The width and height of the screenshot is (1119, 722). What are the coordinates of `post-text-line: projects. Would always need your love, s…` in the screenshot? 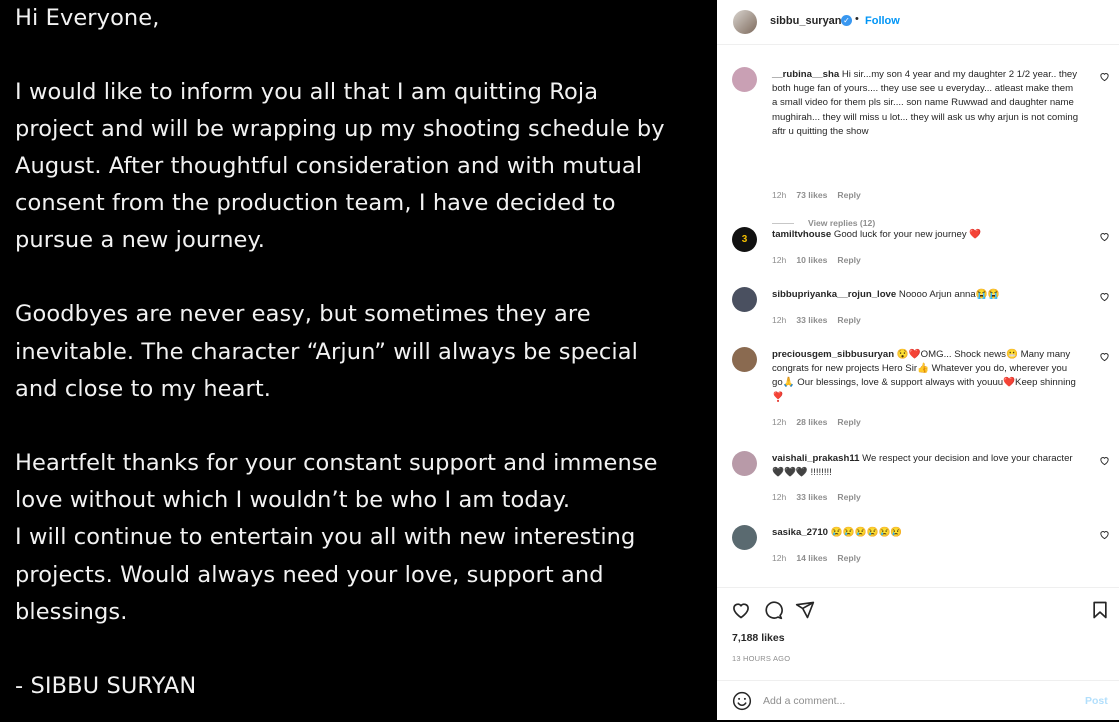 It's located at (309, 575).